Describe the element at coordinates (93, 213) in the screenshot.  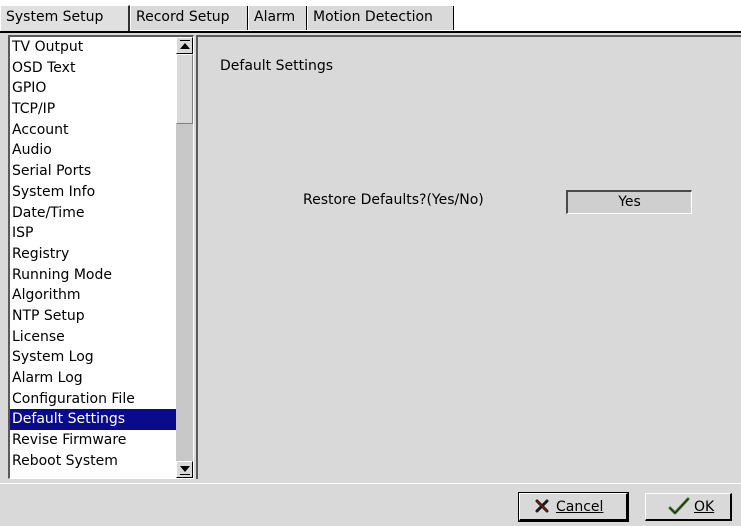
I see `sidebar-item-date-time: Date/Time` at that location.